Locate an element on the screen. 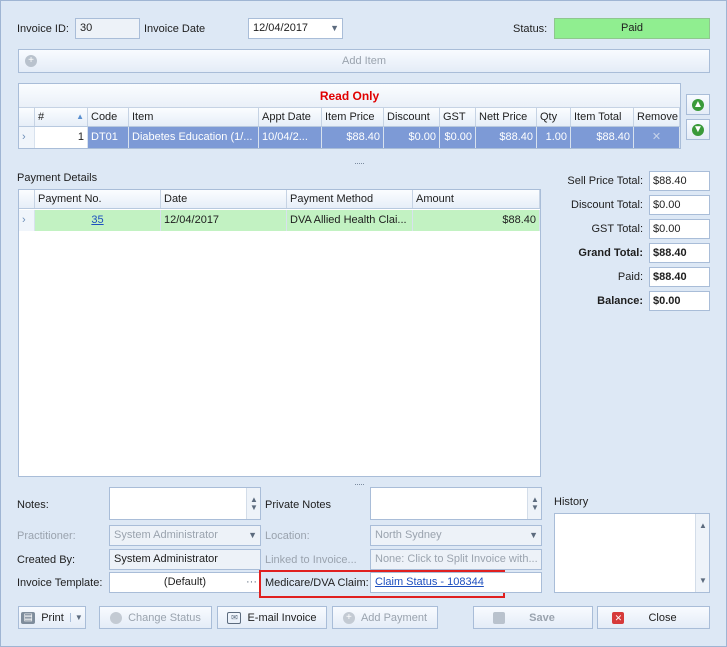 The height and width of the screenshot is (647, 727). col-header-amount: Amount is located at coordinates (476, 199).